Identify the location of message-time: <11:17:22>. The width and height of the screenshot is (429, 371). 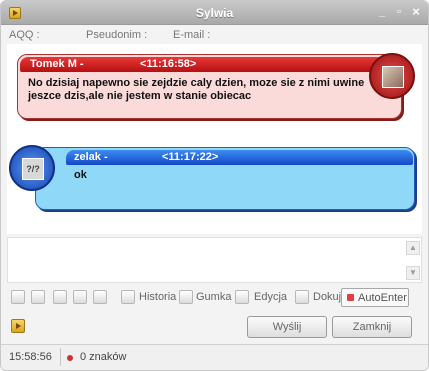
(190, 157).